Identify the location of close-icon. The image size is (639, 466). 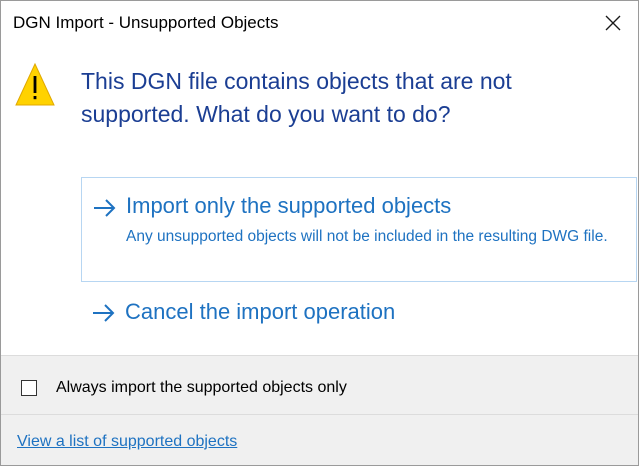
(613, 23).